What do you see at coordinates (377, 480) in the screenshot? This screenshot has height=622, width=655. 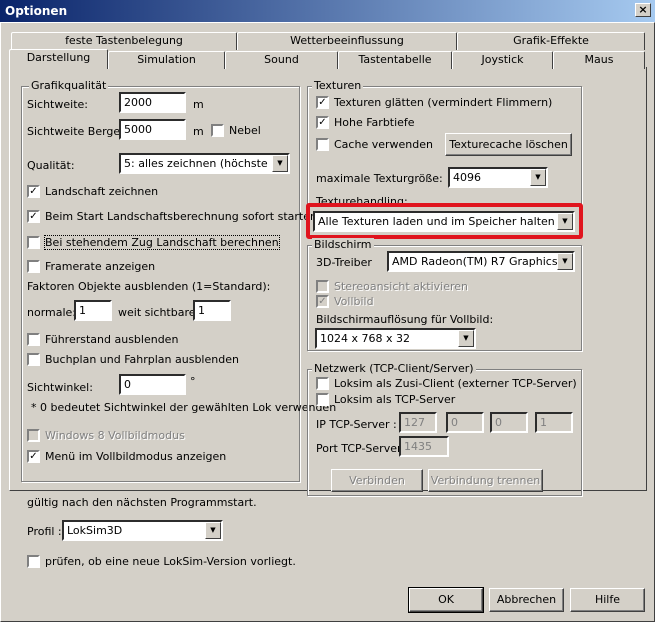 I see `verbinden-button: Verbinden` at bounding box center [377, 480].